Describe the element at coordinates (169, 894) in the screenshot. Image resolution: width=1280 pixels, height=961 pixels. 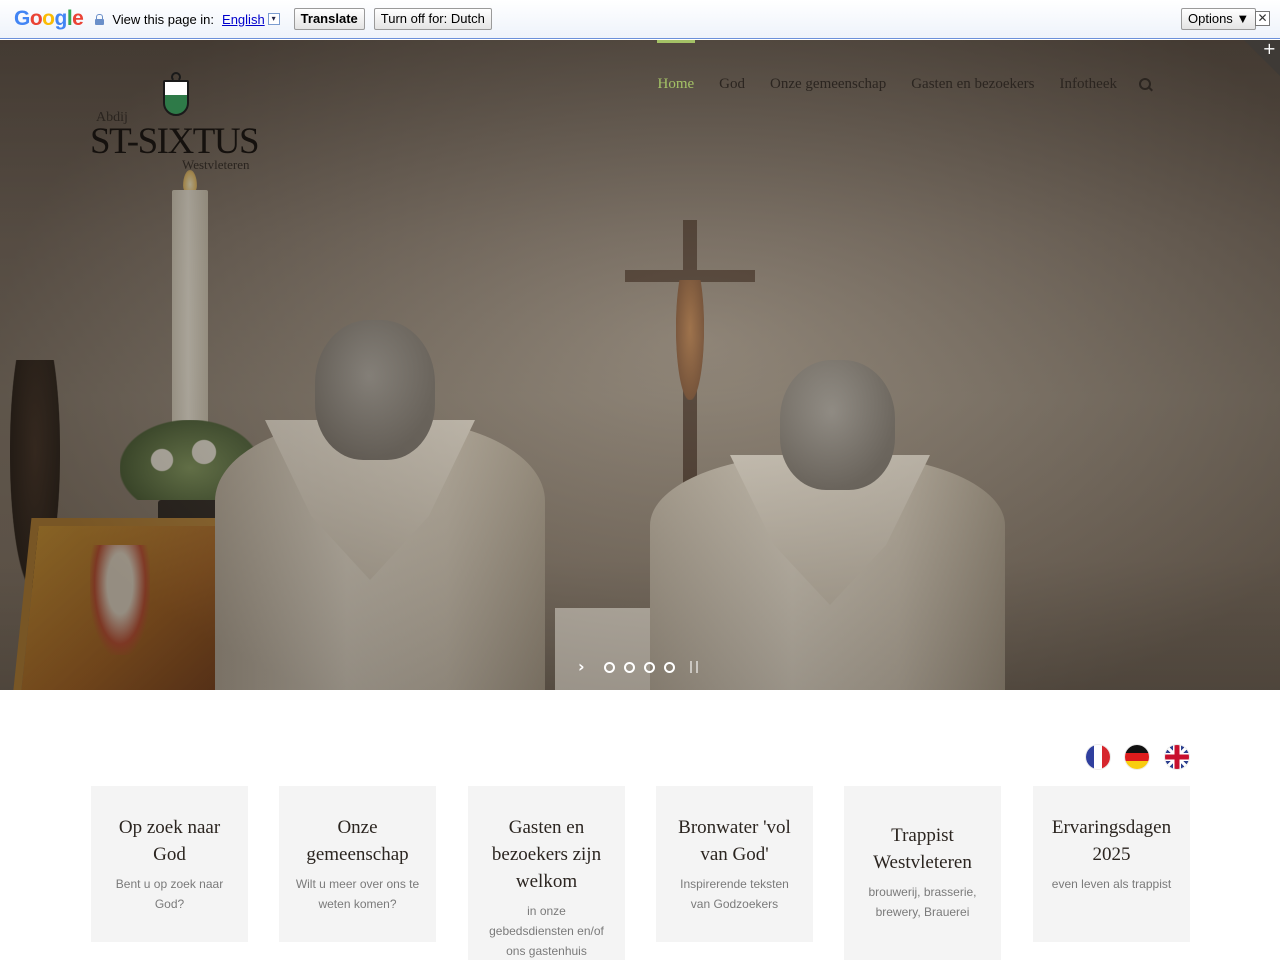
I see `card-text: Bent u op zoek naar God?` at that location.